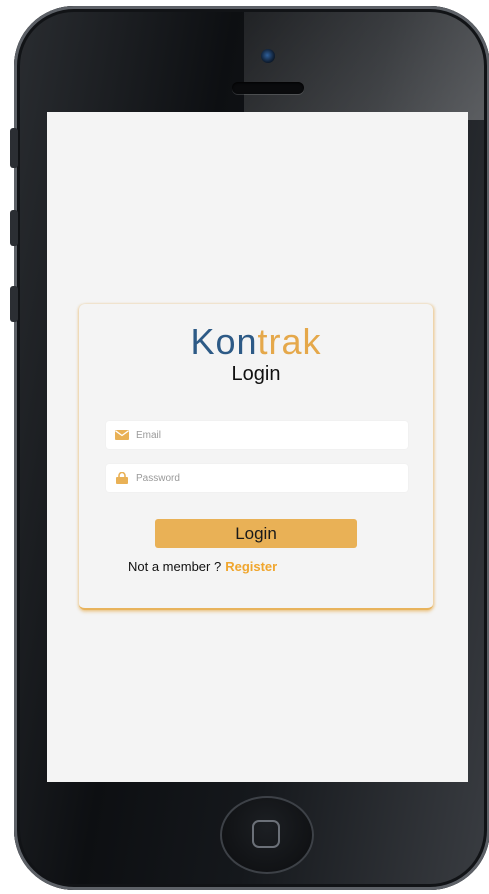  What do you see at coordinates (14, 148) in the screenshot?
I see `mute-switch` at bounding box center [14, 148].